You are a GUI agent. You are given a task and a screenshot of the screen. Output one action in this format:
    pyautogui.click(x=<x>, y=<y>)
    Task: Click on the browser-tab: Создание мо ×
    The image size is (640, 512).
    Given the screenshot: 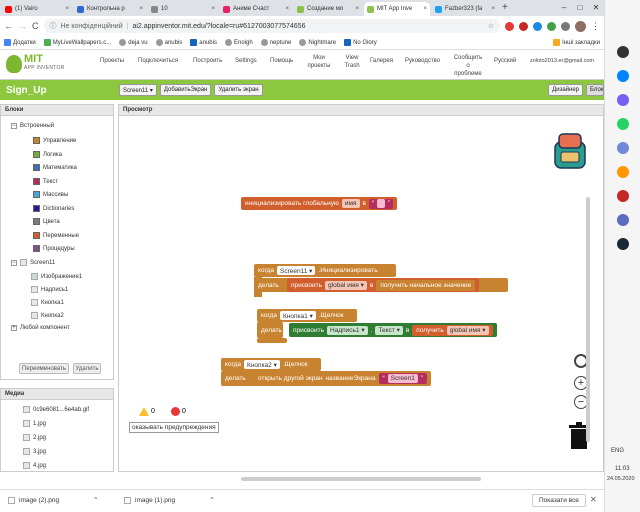 What is the action you would take?
    pyautogui.click(x=328, y=9)
    